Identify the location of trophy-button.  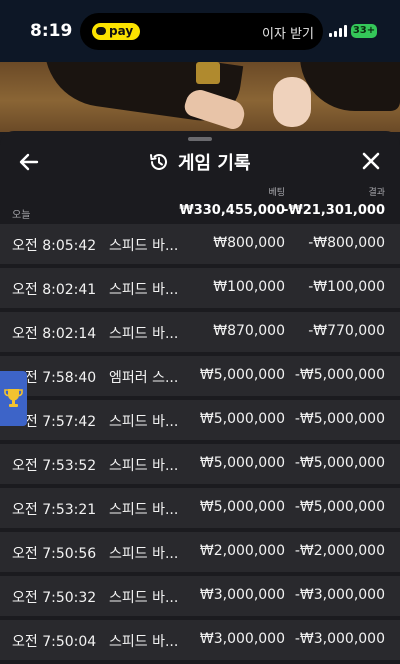
(13, 398).